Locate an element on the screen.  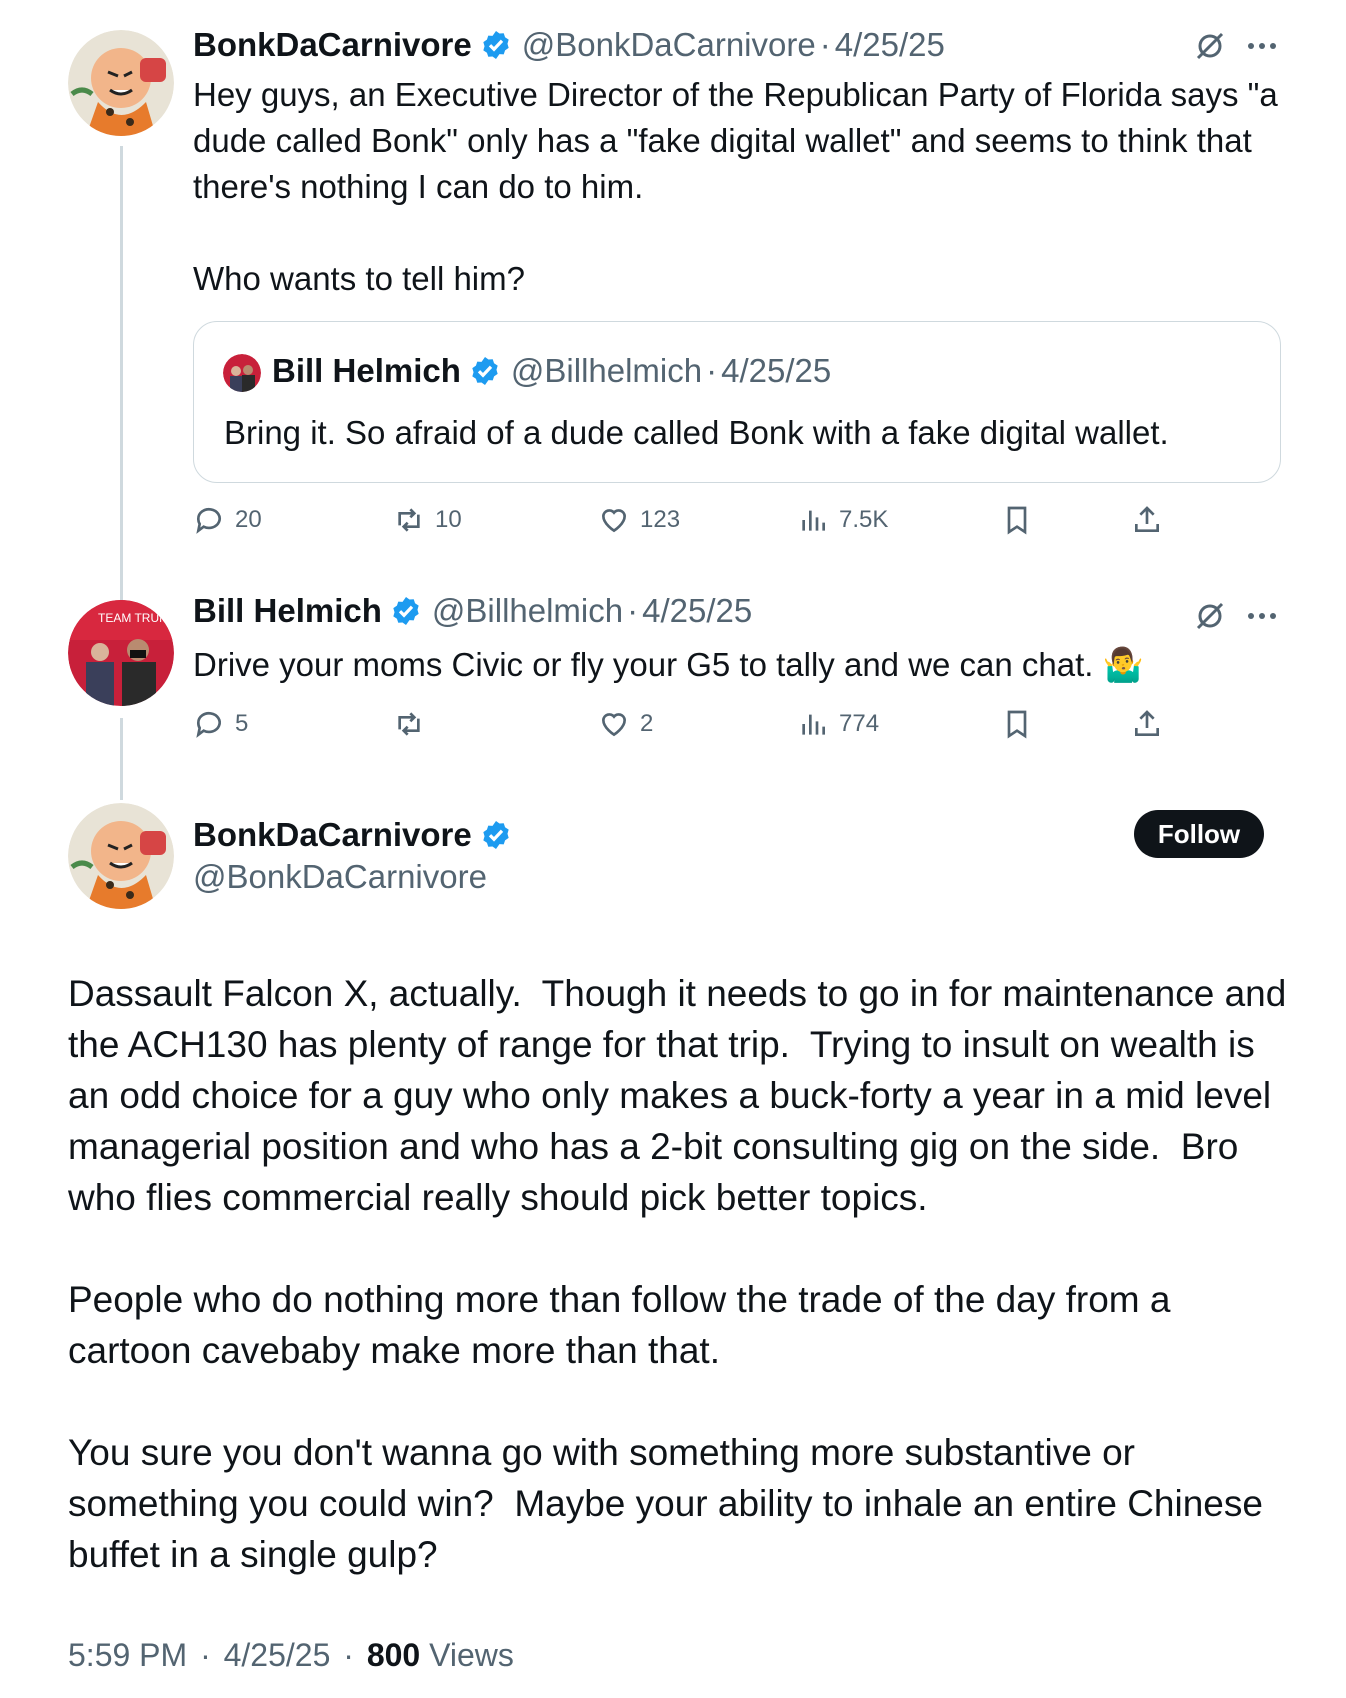
views-label: Views is located at coordinates (471, 1655).